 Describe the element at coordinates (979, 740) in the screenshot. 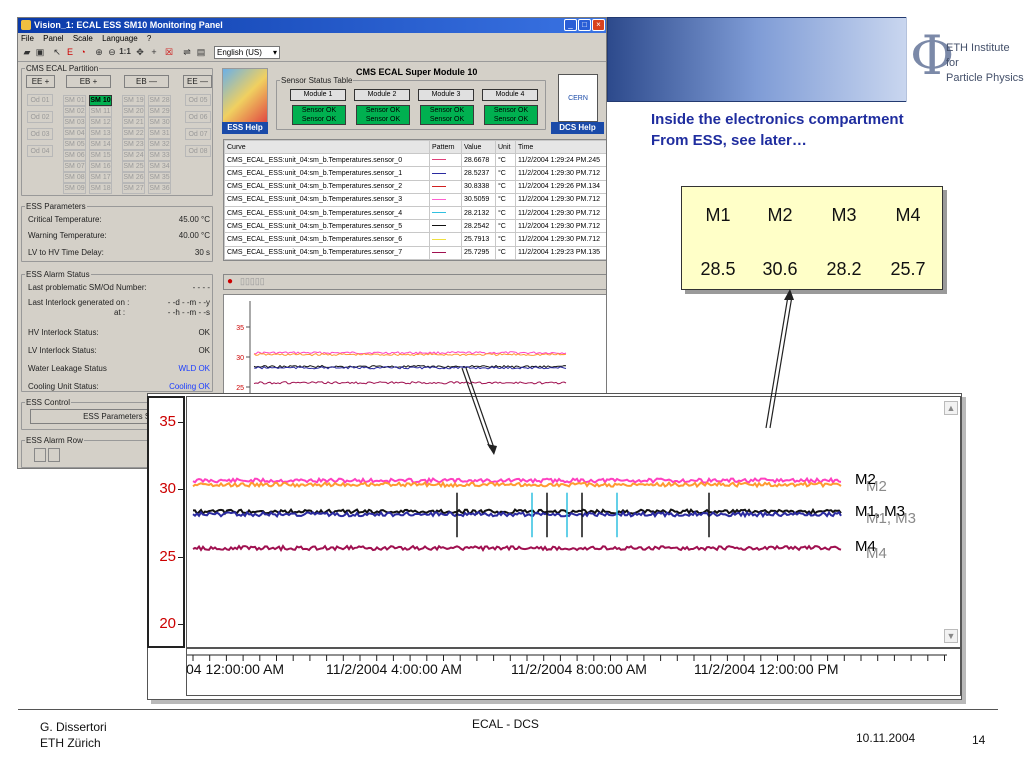

I see `footer-page: 14` at that location.